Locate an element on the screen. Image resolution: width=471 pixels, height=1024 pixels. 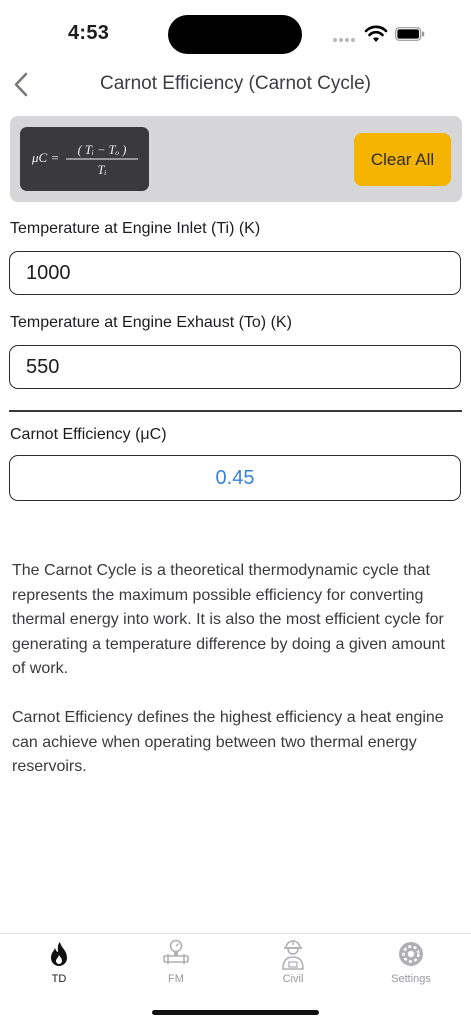
formula-denominator: Tᵢ is located at coordinates (102, 170).